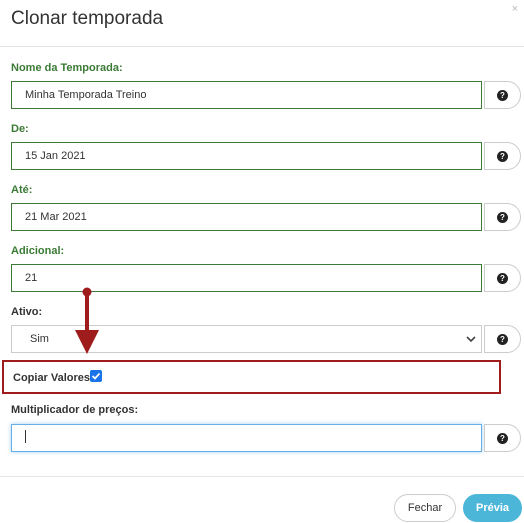 This screenshot has width=524, height=523. I want to click on chevron-down-icon, so click(471, 339).